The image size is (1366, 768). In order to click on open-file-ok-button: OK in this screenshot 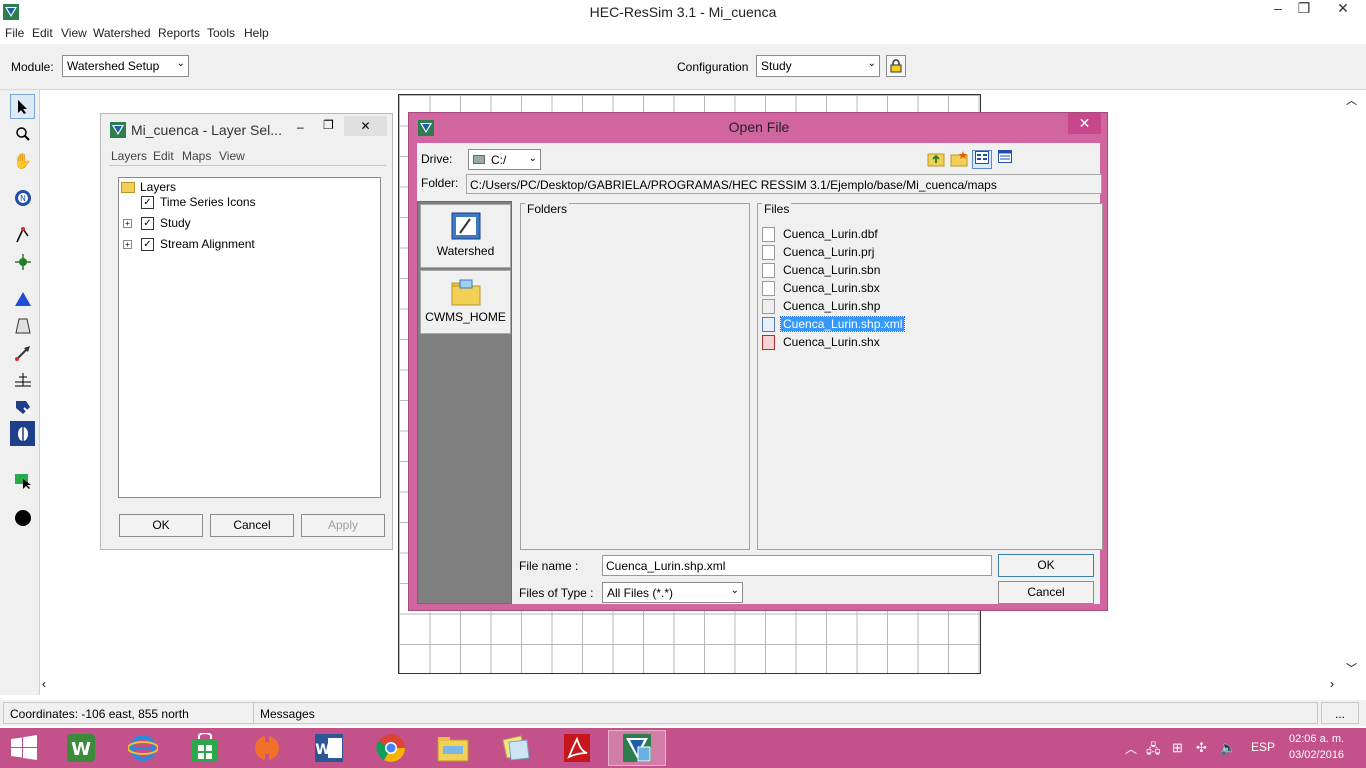, I will do `click(1046, 565)`.